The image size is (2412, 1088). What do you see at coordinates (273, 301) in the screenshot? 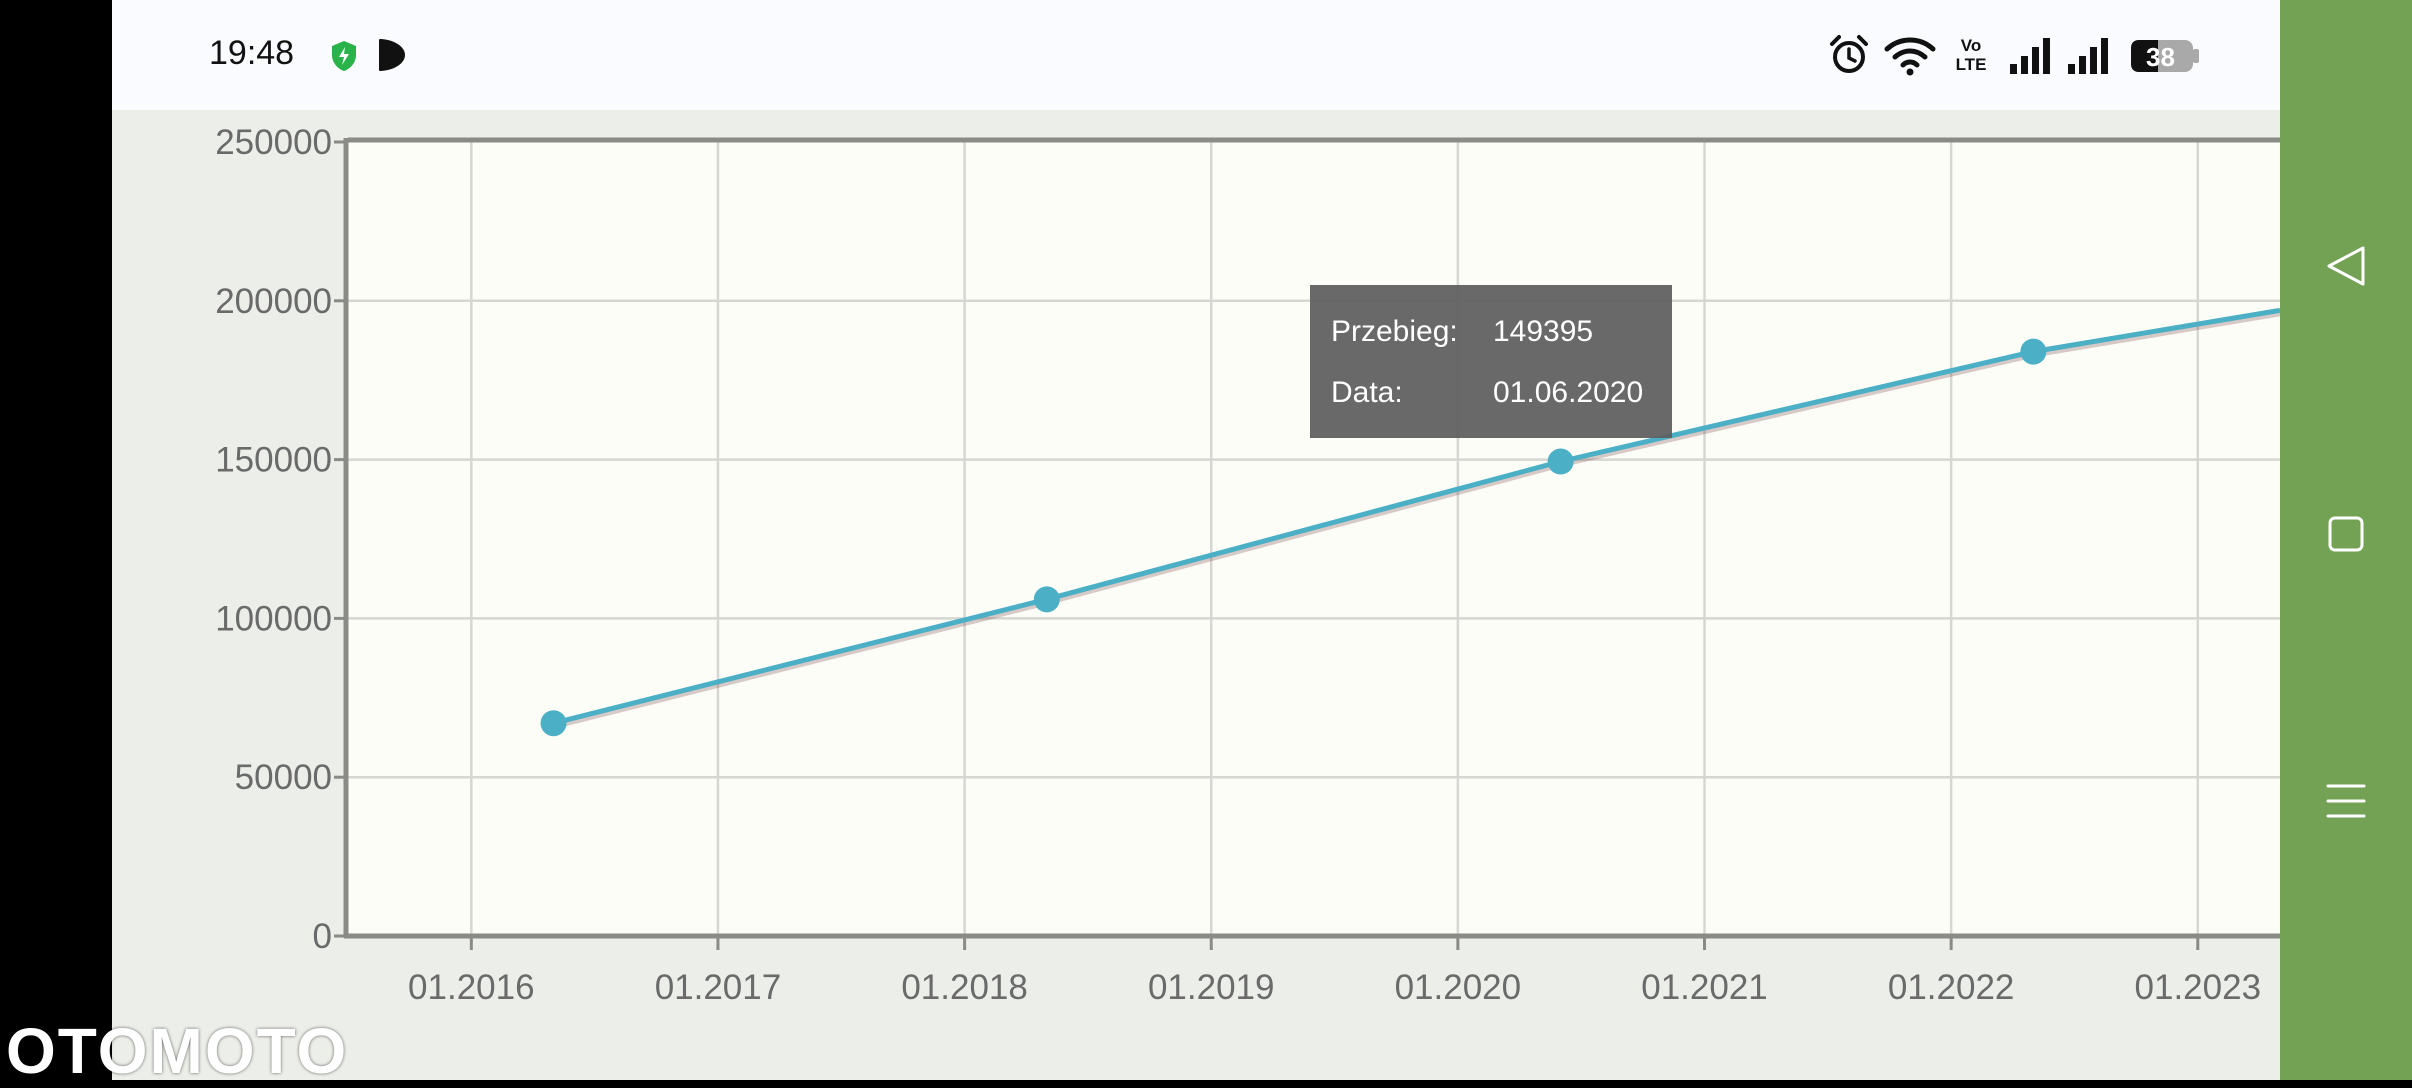
I see `y-tick-label: 200000` at bounding box center [273, 301].